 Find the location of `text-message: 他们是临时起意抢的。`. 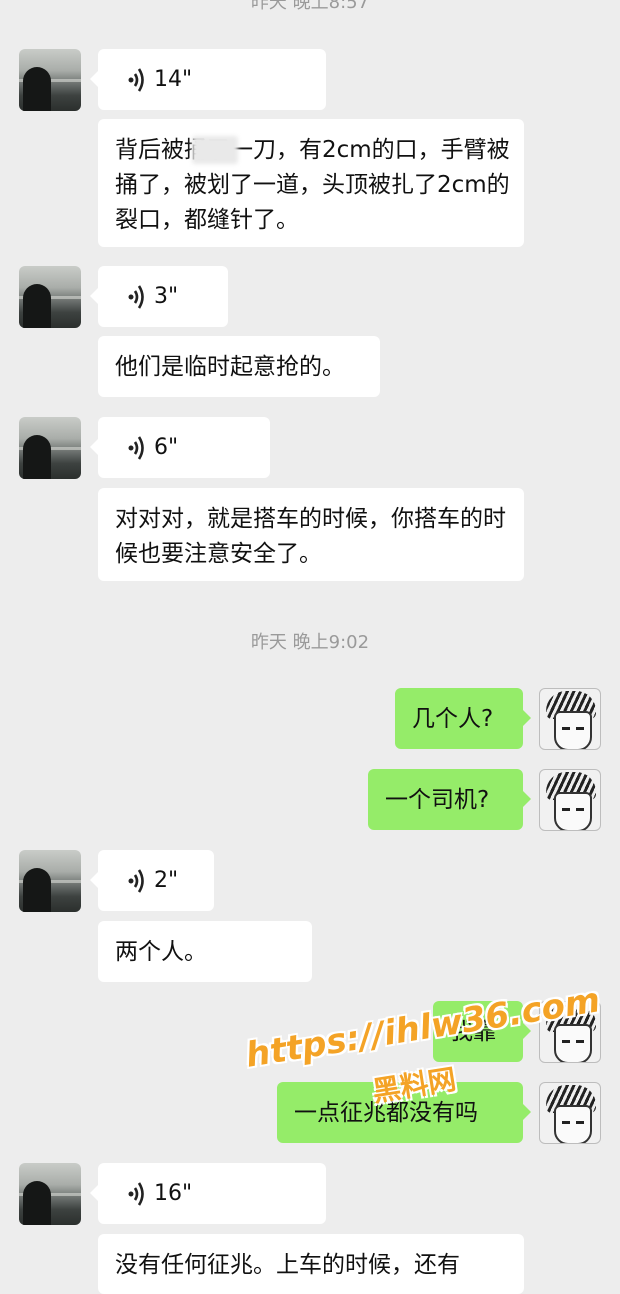

text-message: 他们是临时起意抢的。 is located at coordinates (239, 366).